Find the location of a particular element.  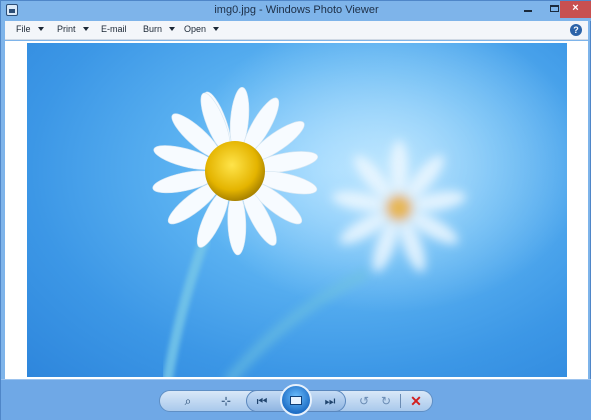

menu-file: File is located at coordinates (30, 29).